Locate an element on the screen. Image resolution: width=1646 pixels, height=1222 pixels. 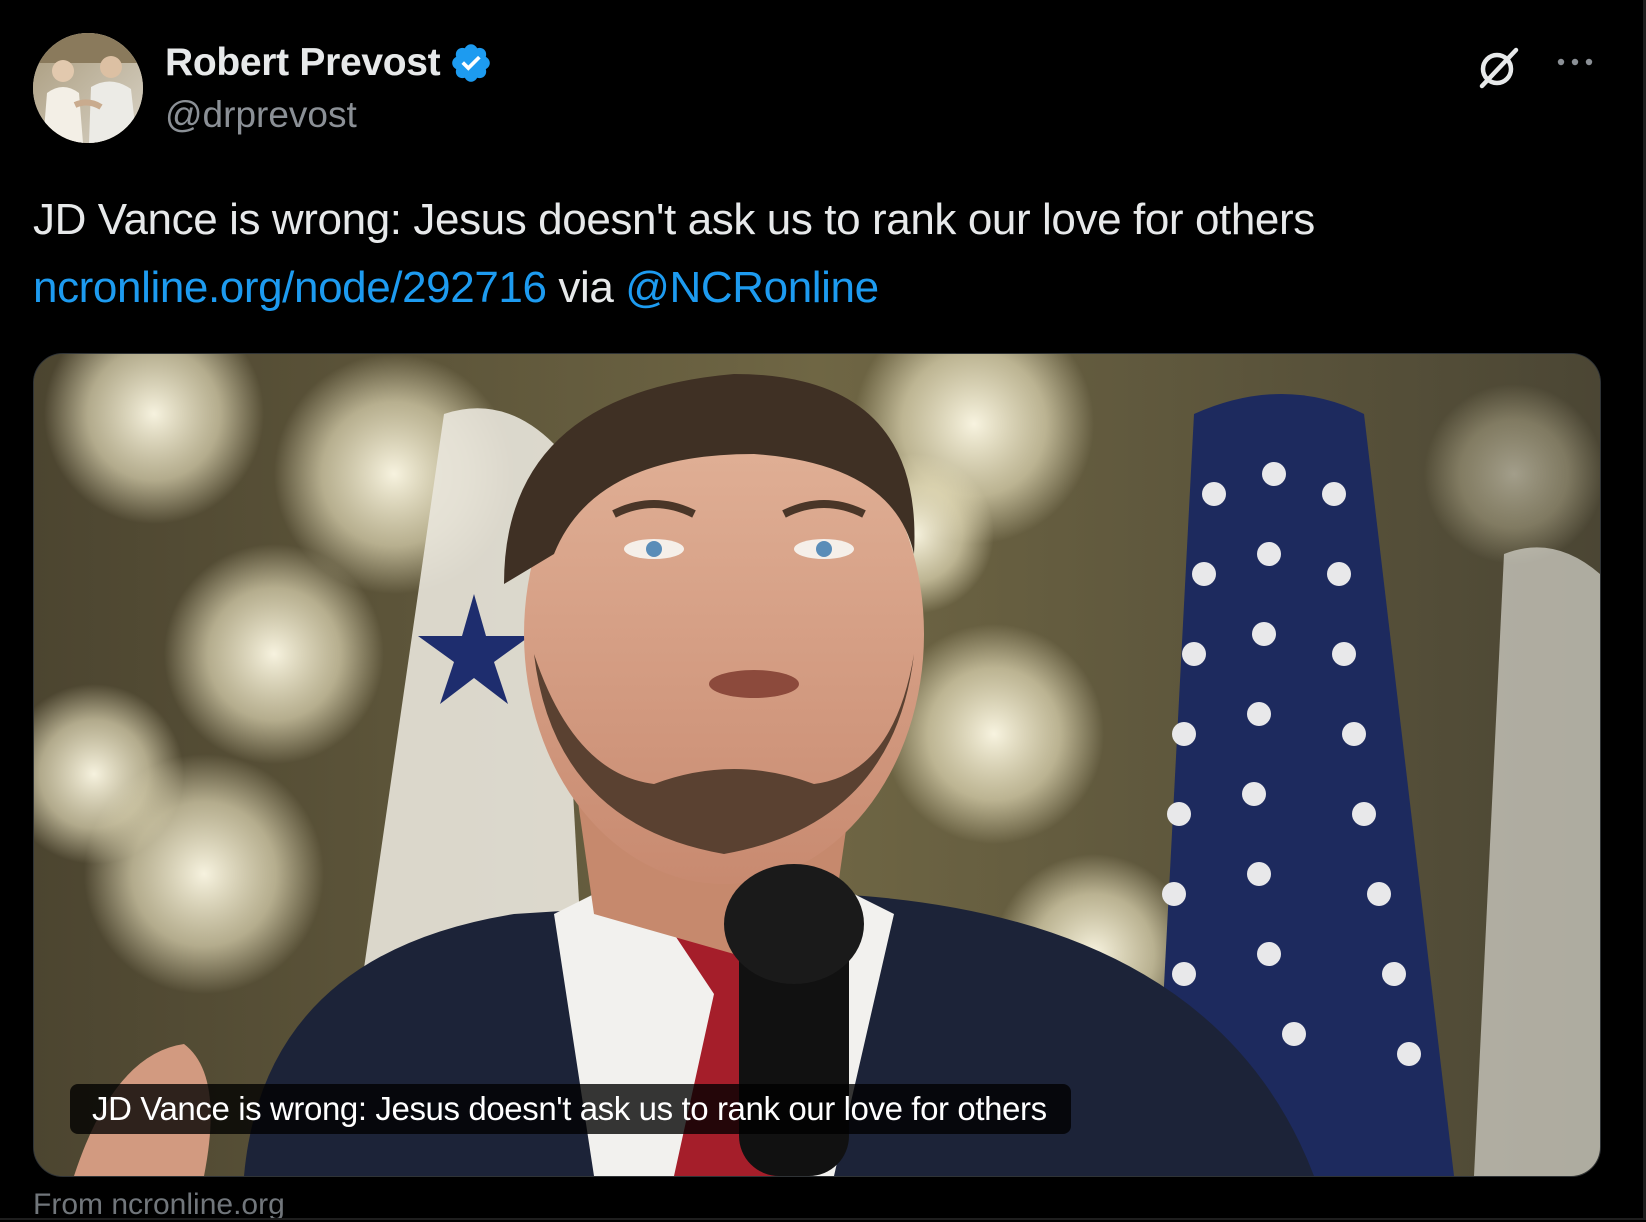
avatar is located at coordinates (88, 88).